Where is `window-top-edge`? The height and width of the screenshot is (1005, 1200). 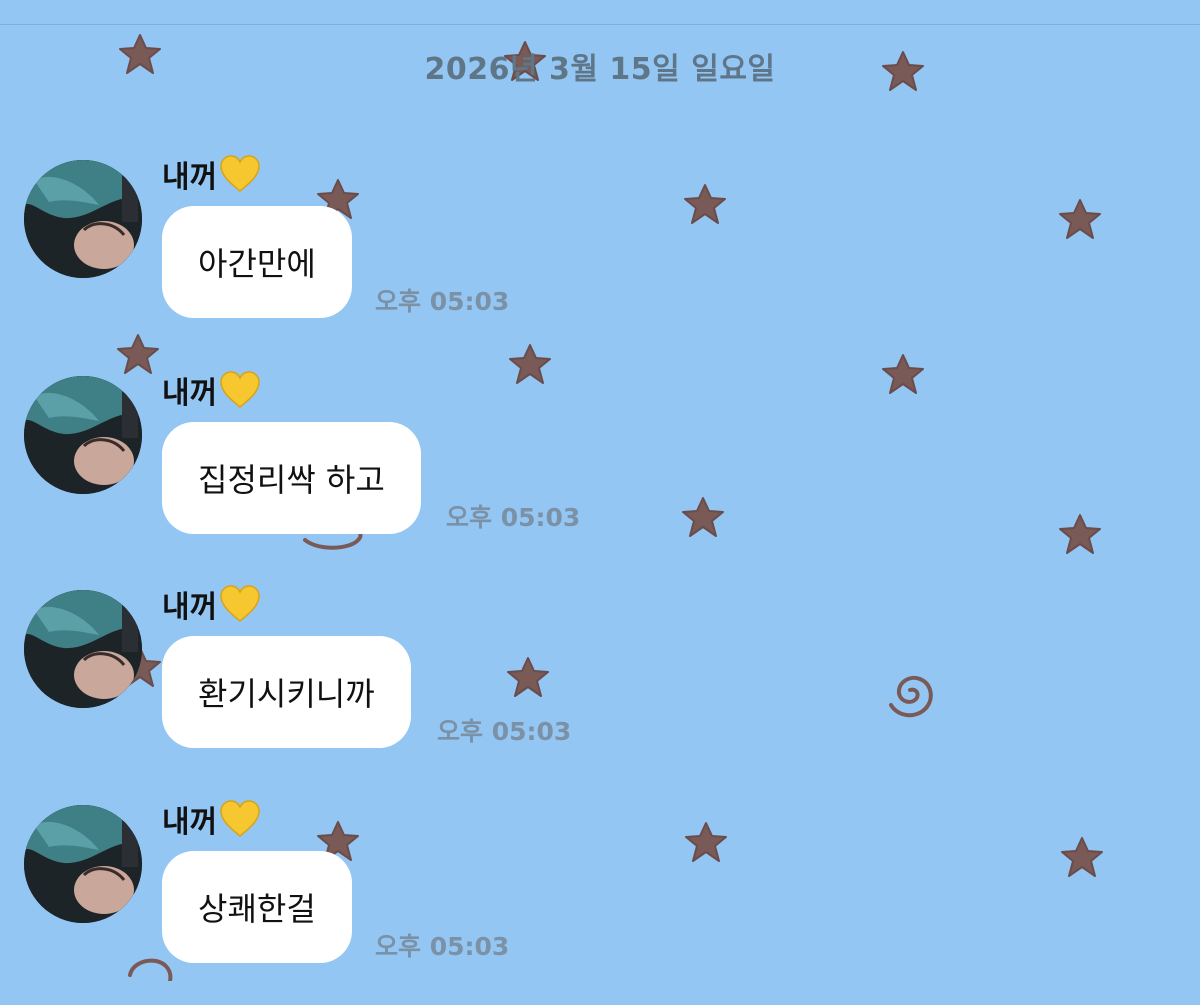 window-top-edge is located at coordinates (600, 12).